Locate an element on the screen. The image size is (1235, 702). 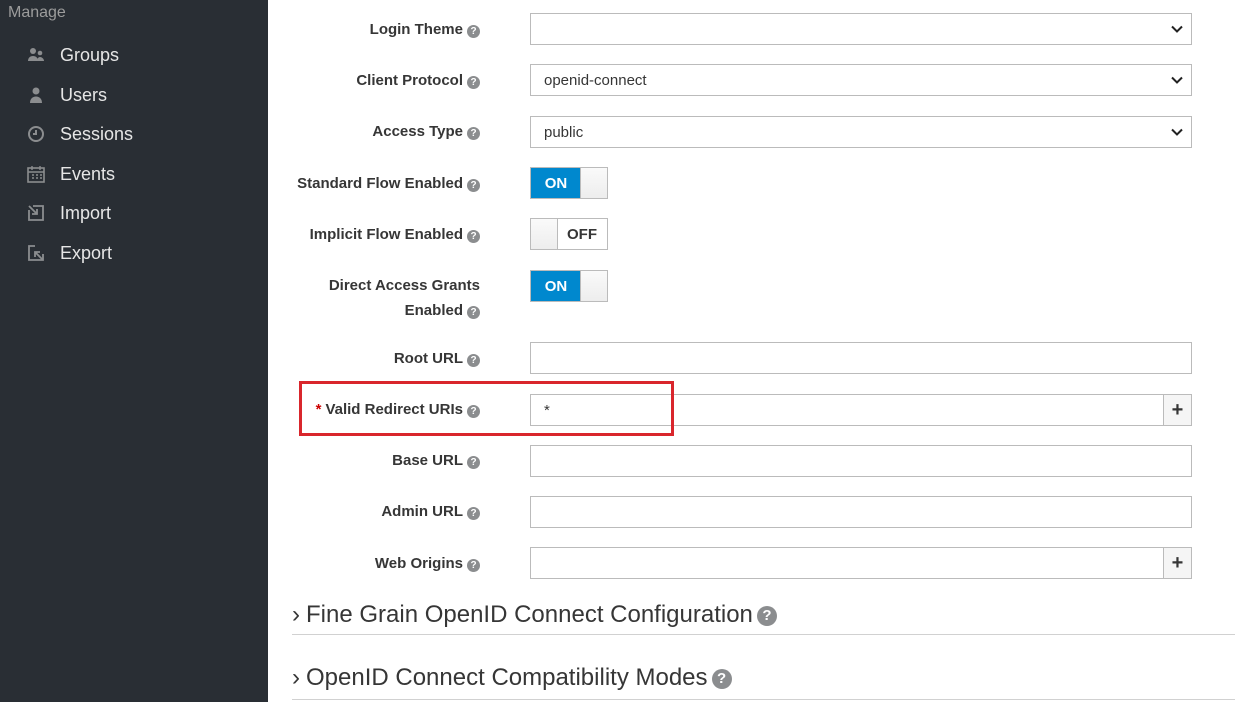
sidebar-item-label: Groups is located at coordinates (90, 54).